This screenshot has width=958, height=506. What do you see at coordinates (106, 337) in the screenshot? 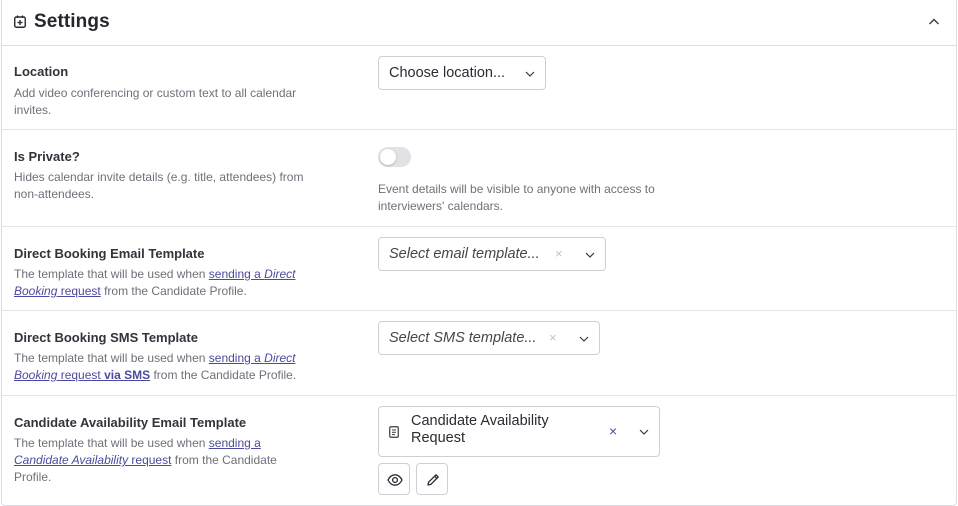
I see `sms-template-label: Direct Booking SMS Template` at bounding box center [106, 337].